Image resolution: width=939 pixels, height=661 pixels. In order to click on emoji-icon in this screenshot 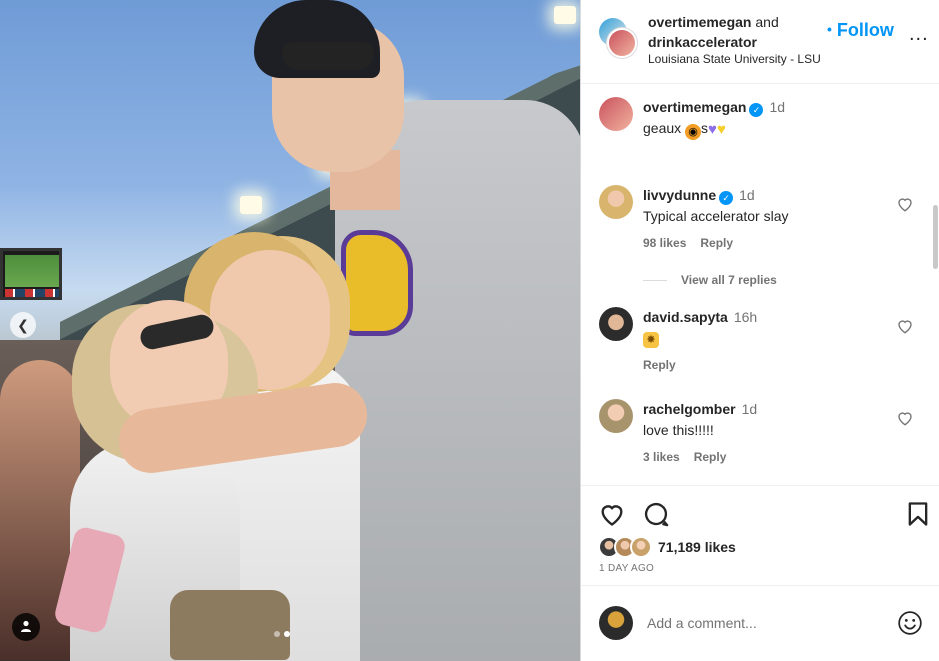, I will do `click(910, 623)`.